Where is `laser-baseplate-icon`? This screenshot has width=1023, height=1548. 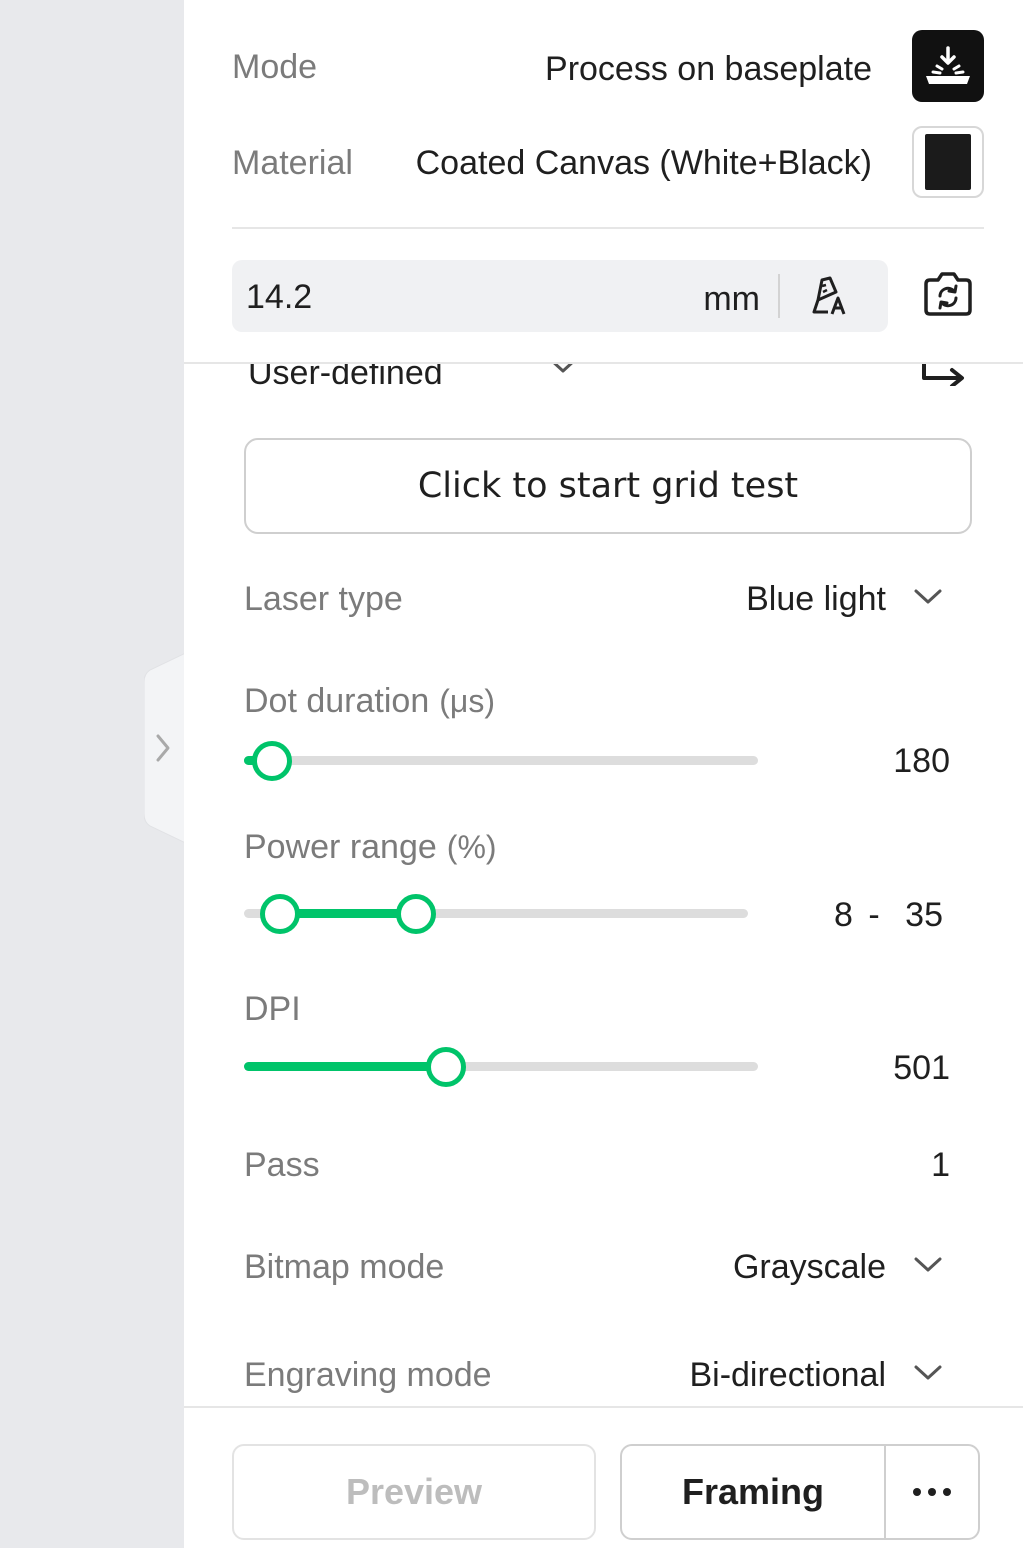
laser-baseplate-icon is located at coordinates (948, 65).